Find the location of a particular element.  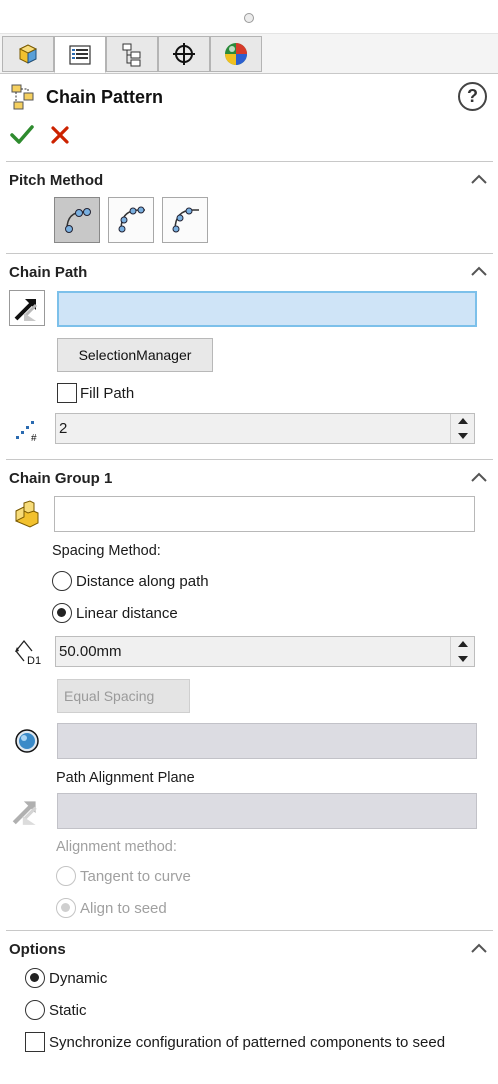

linear-distance-label: Linear distance is located at coordinates (127, 613).